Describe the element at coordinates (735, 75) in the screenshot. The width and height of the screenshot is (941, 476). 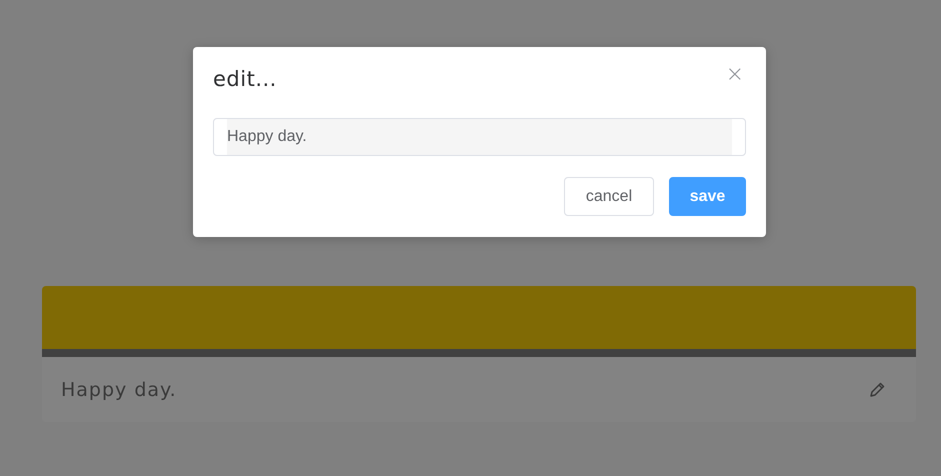
I see `close-button: ×` at that location.